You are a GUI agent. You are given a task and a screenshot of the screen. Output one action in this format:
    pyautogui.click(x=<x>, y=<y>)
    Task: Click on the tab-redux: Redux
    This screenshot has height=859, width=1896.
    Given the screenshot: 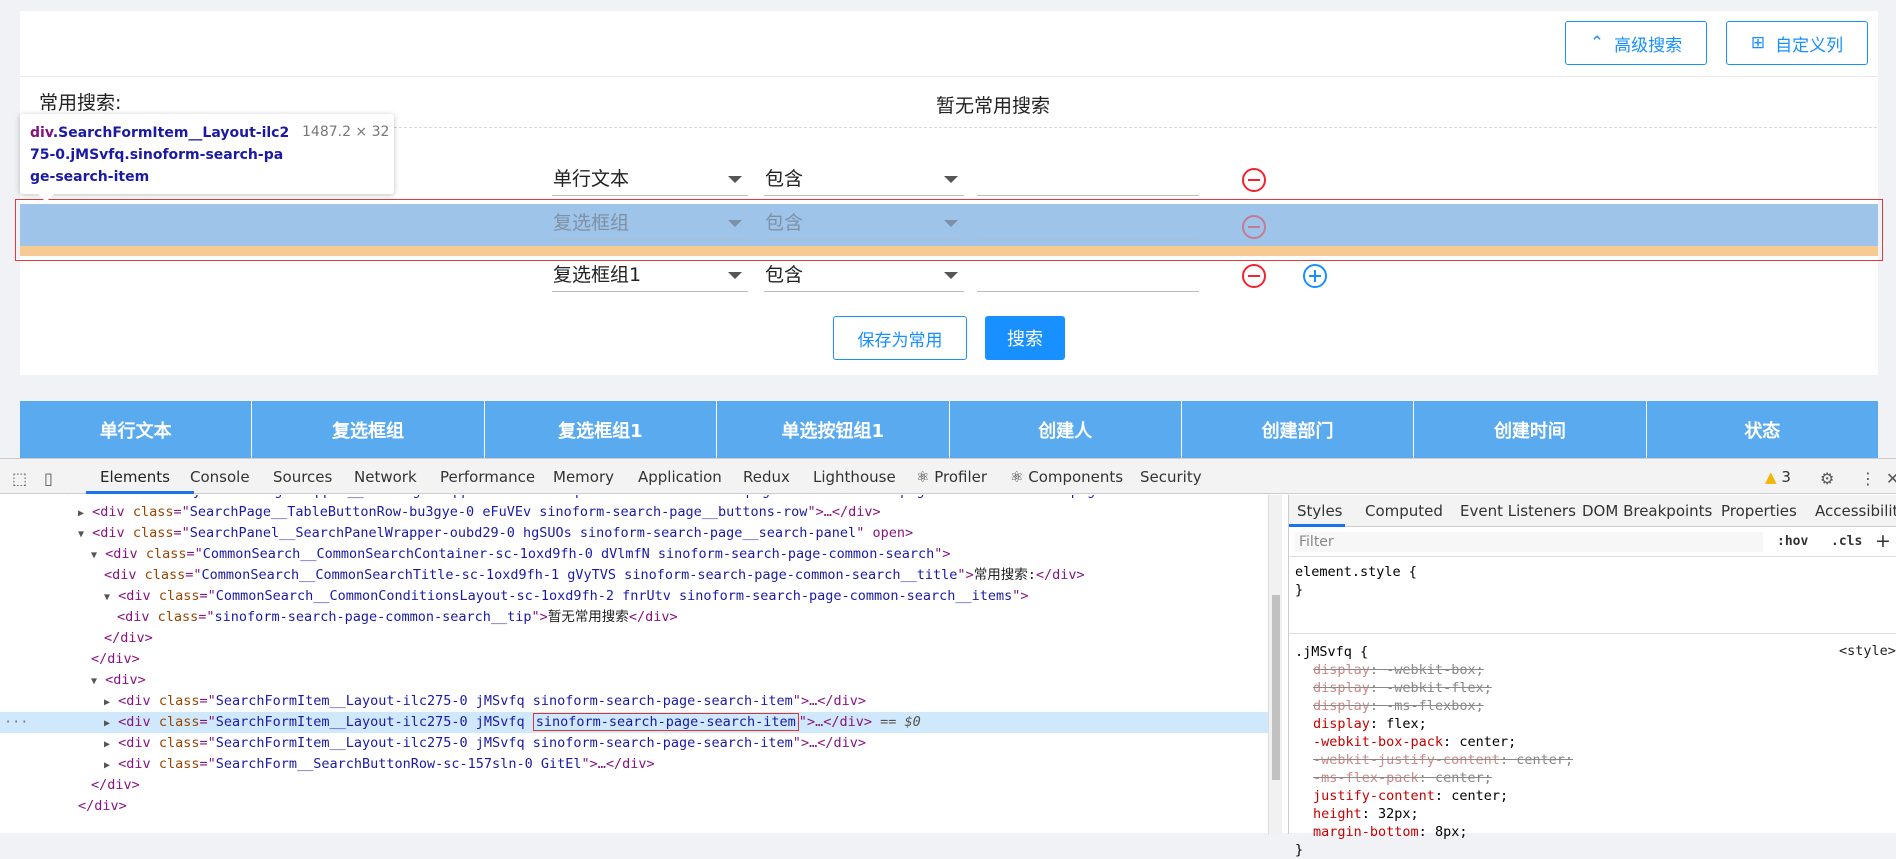 What is the action you would take?
    pyautogui.click(x=766, y=477)
    